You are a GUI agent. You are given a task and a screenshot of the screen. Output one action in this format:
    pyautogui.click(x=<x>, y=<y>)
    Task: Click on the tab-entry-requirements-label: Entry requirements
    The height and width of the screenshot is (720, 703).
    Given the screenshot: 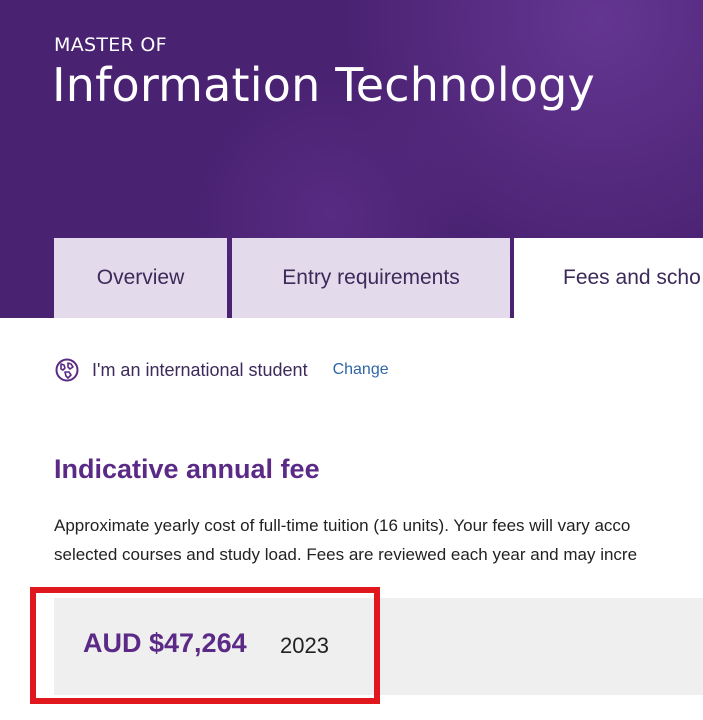 What is the action you would take?
    pyautogui.click(x=371, y=277)
    